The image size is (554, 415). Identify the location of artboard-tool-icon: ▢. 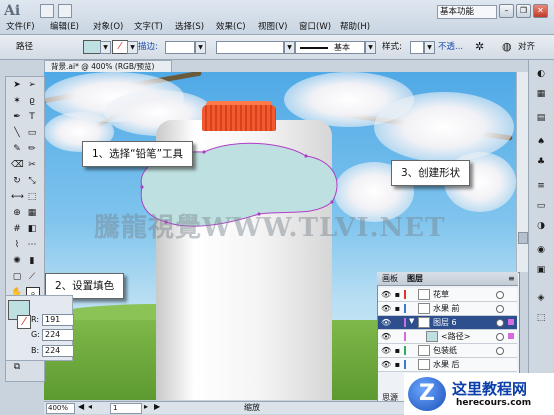
(17, 277).